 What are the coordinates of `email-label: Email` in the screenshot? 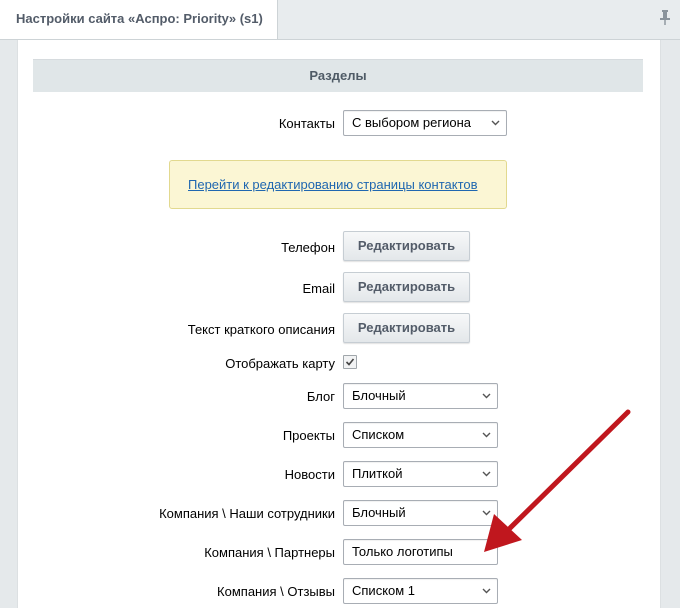 It's located at (318, 288).